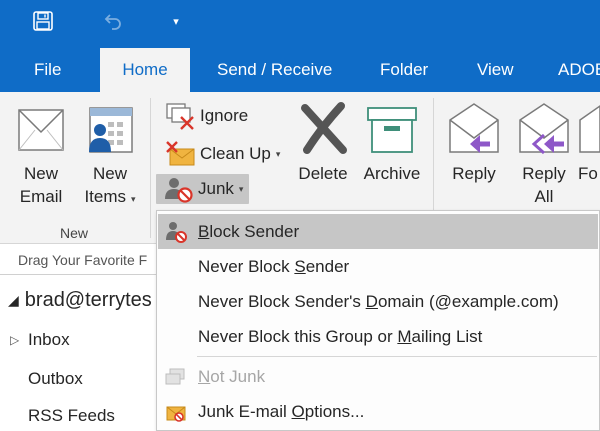 This screenshot has height=431, width=600. I want to click on customize-toolbar-icon: ▾, so click(176, 21).